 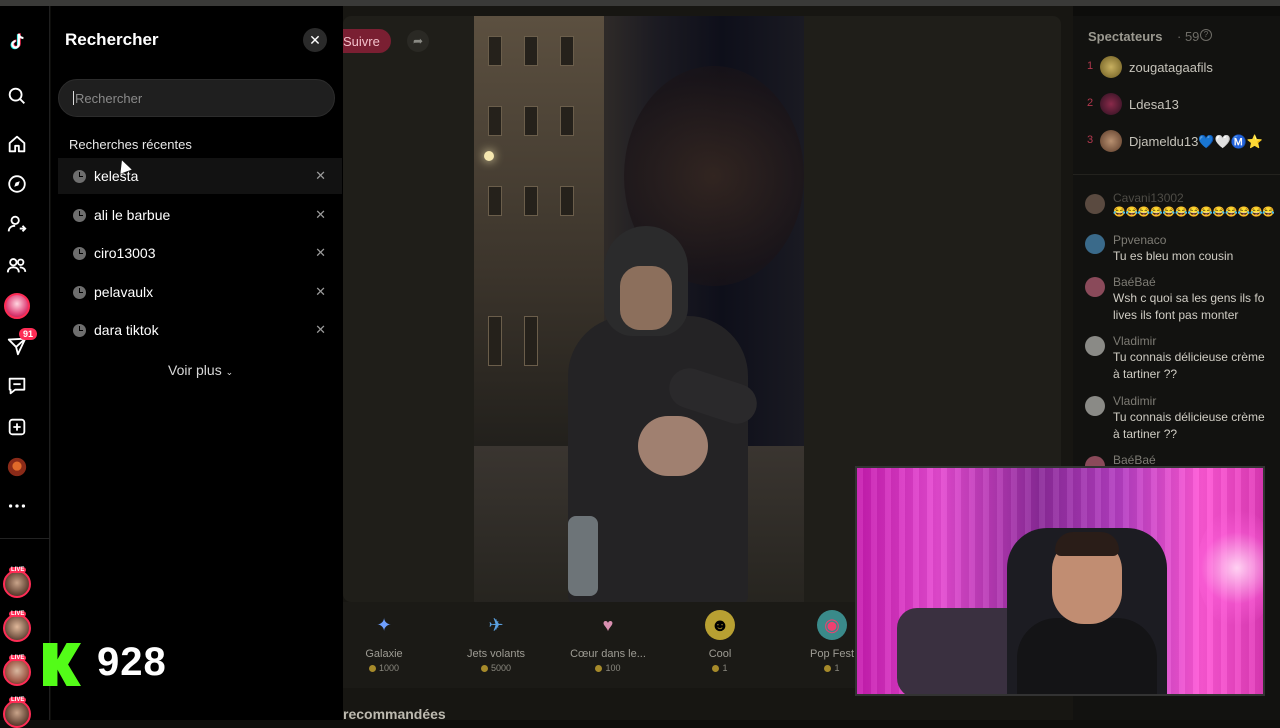 I want to click on recent-search-label: pelavaulx, so click(x=124, y=292).